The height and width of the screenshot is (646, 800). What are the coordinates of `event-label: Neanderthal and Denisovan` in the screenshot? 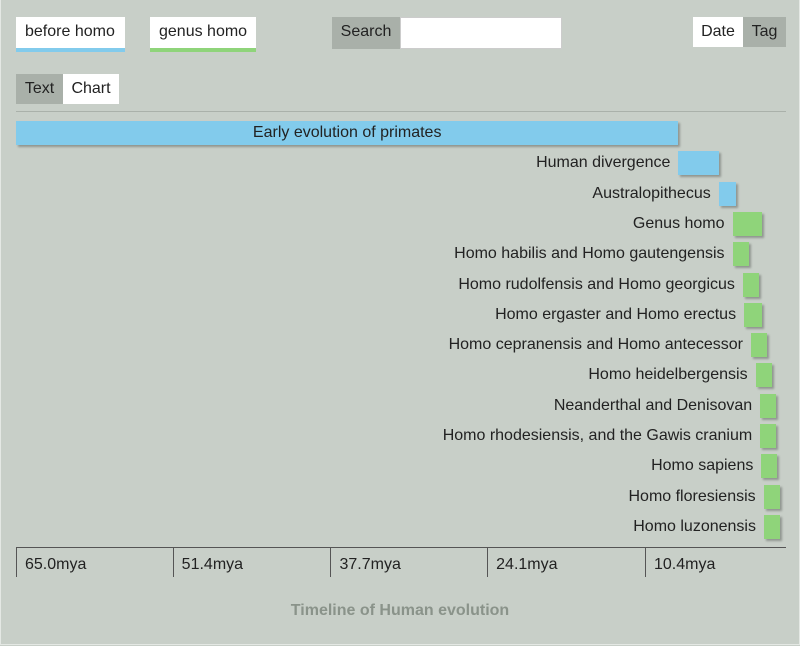 It's located at (653, 405).